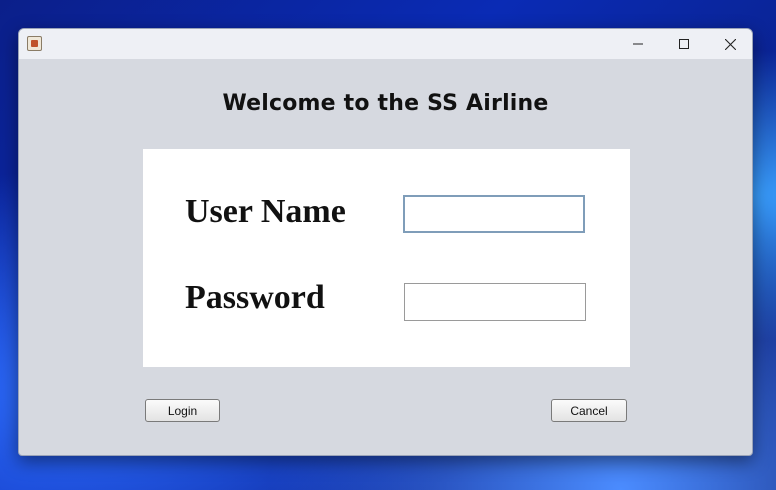  I want to click on maximize-icon, so click(684, 44).